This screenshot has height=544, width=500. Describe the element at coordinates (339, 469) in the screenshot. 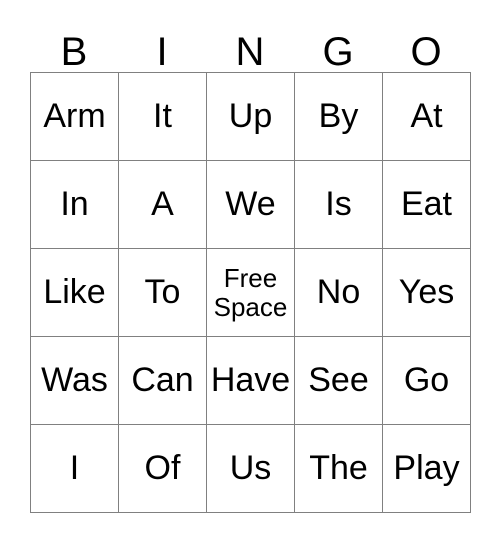

I see `bingo-cell: The` at that location.